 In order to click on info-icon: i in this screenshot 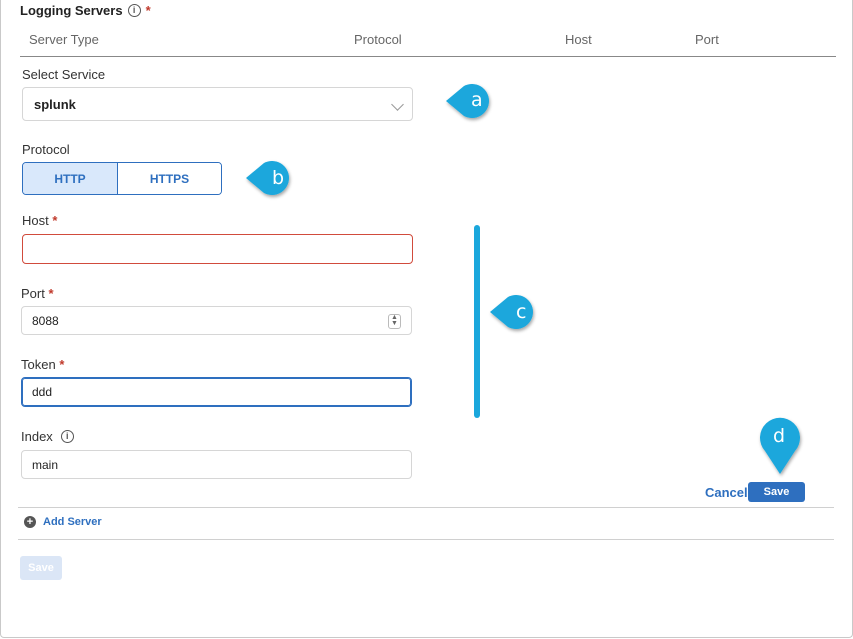, I will do `click(134, 10)`.